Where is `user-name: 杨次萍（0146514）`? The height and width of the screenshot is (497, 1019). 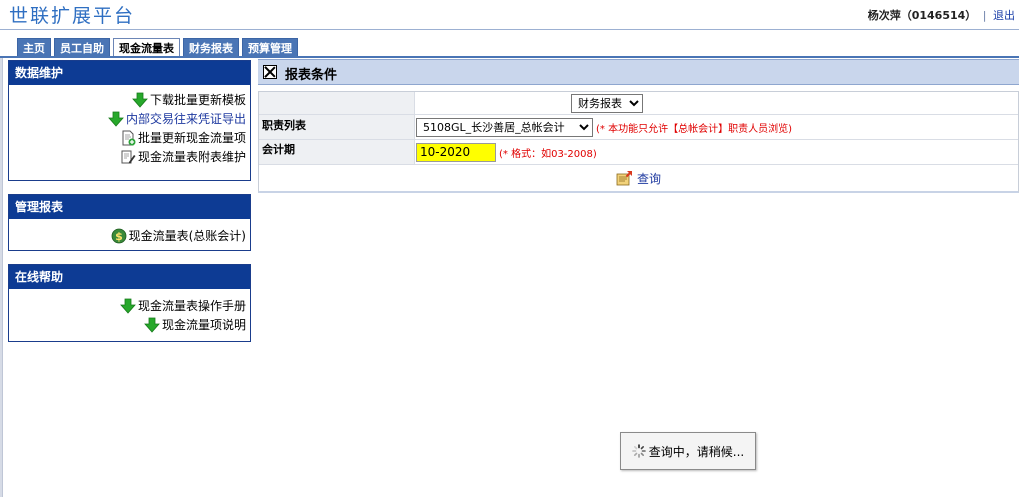
user-name: 杨次萍（0146514） is located at coordinates (922, 15).